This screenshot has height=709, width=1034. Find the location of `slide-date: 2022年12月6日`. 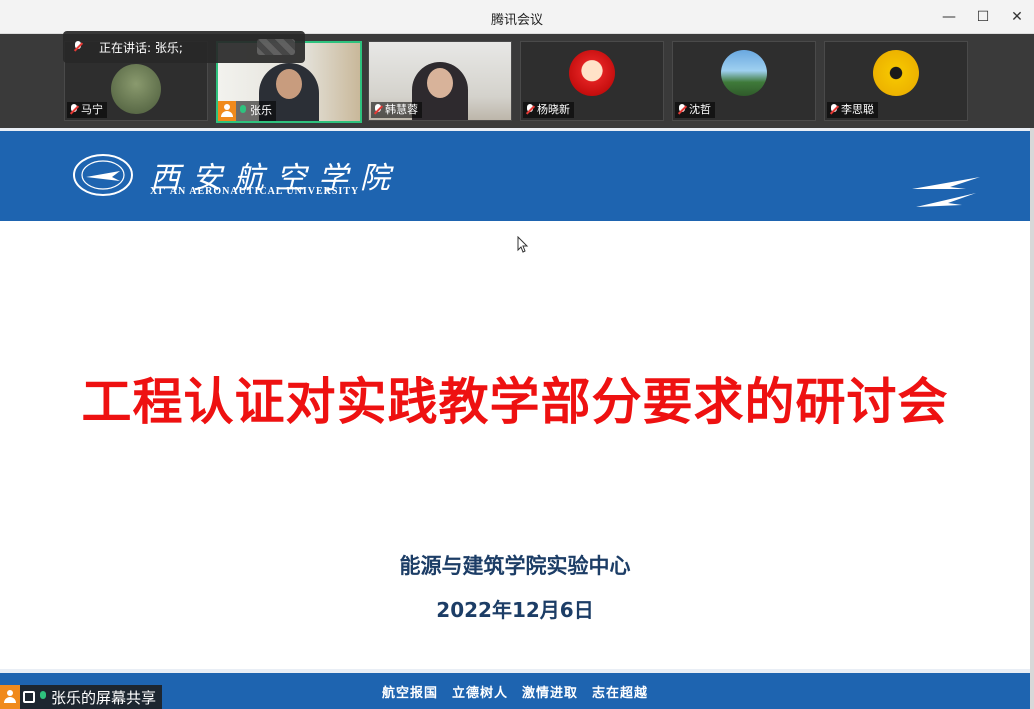

slide-date: 2022年12月6日 is located at coordinates (515, 610).